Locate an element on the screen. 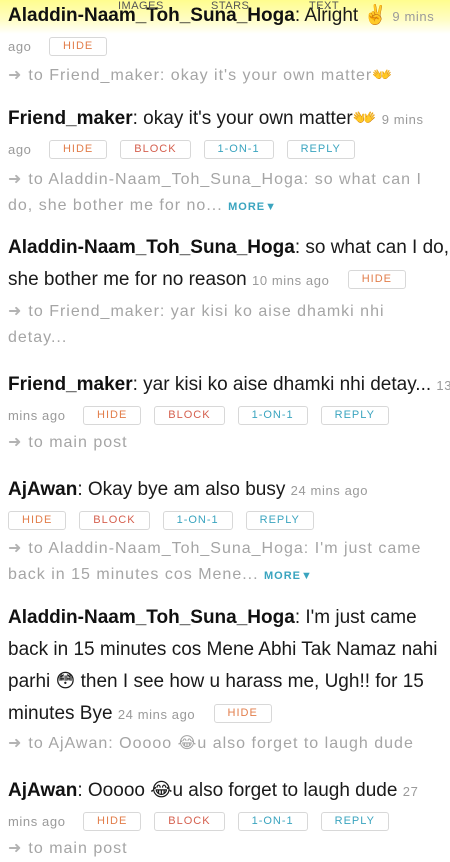 Image resolution: width=450 pixels, height=862 pixels. timestamp: 9 mins is located at coordinates (402, 119).